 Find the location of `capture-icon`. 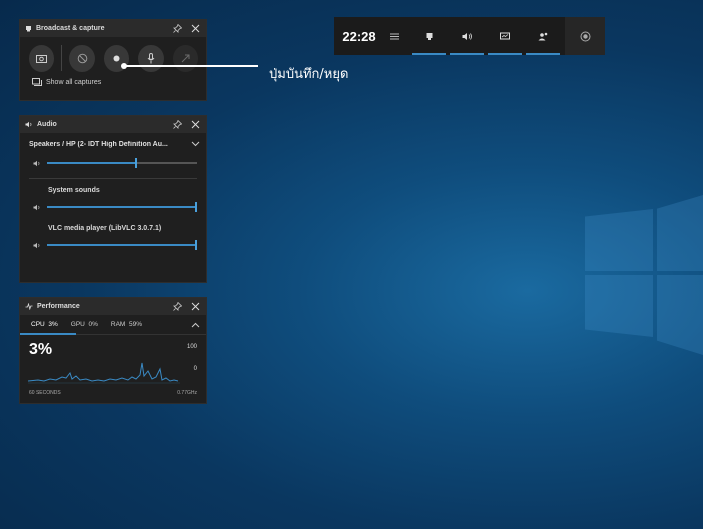

capture-icon is located at coordinates (28, 28).